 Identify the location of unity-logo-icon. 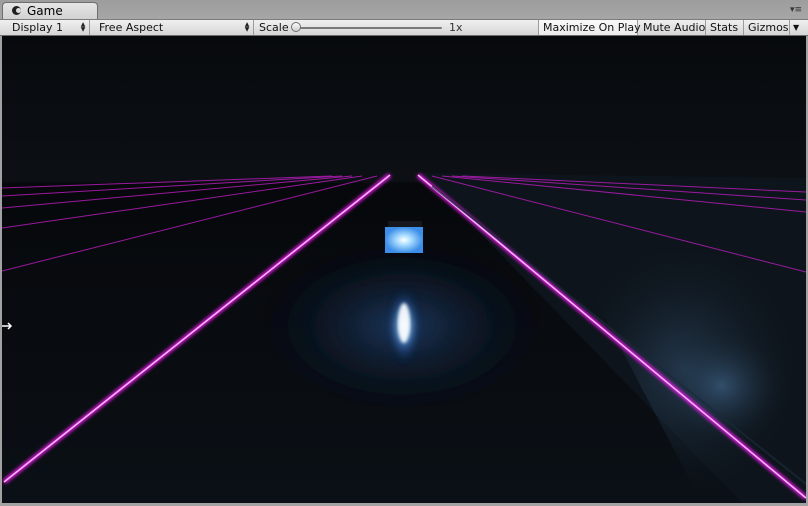
(16, 10).